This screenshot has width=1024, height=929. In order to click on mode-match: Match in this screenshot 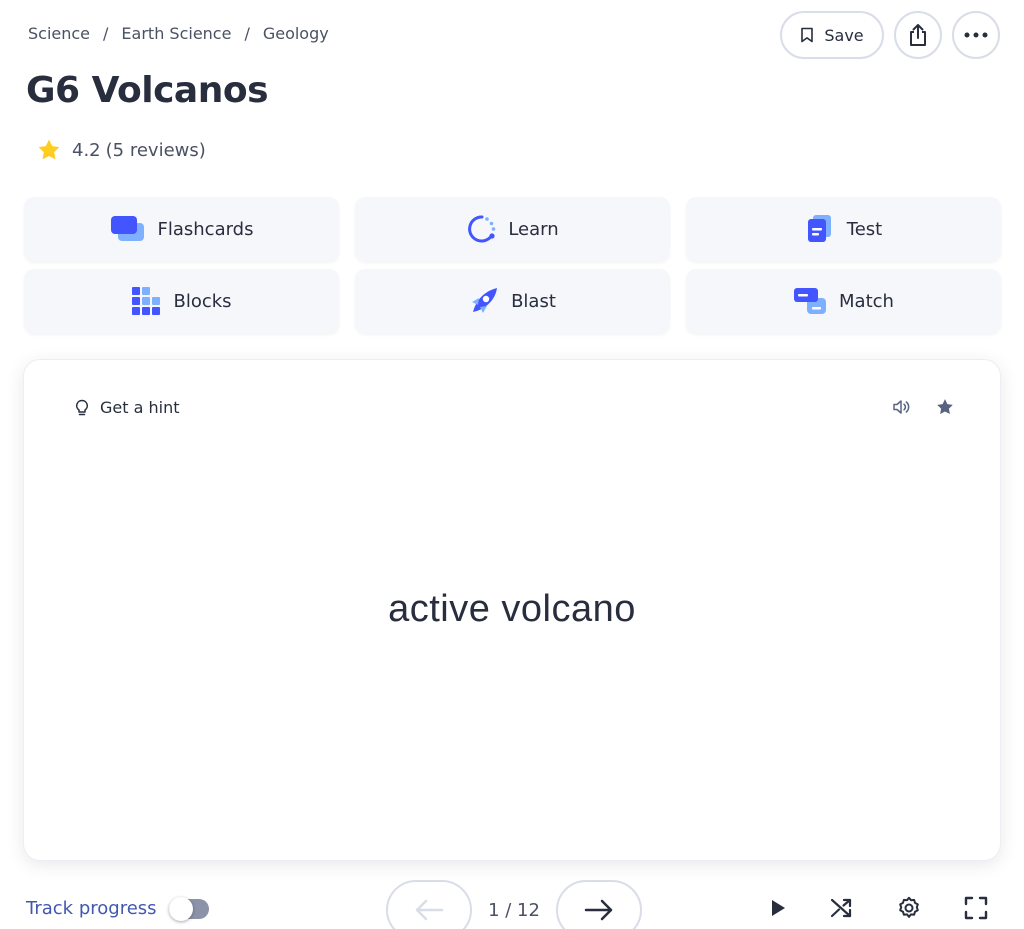, I will do `click(843, 301)`.